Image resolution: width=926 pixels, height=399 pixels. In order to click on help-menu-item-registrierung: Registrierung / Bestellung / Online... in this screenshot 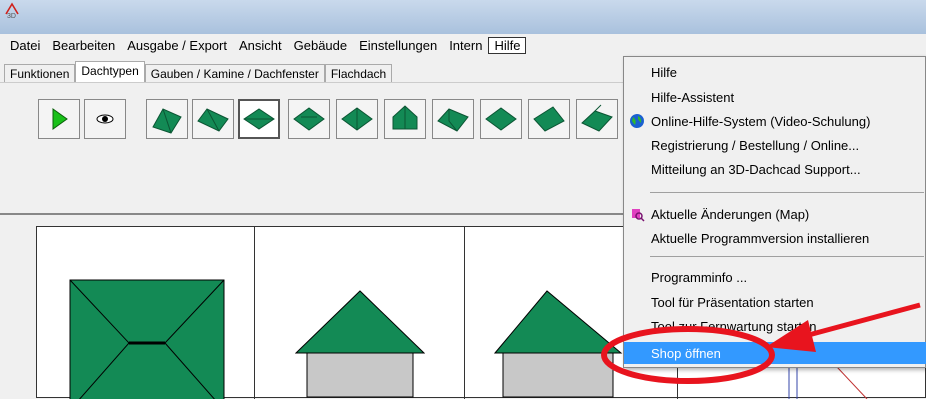, I will do `click(775, 145)`.